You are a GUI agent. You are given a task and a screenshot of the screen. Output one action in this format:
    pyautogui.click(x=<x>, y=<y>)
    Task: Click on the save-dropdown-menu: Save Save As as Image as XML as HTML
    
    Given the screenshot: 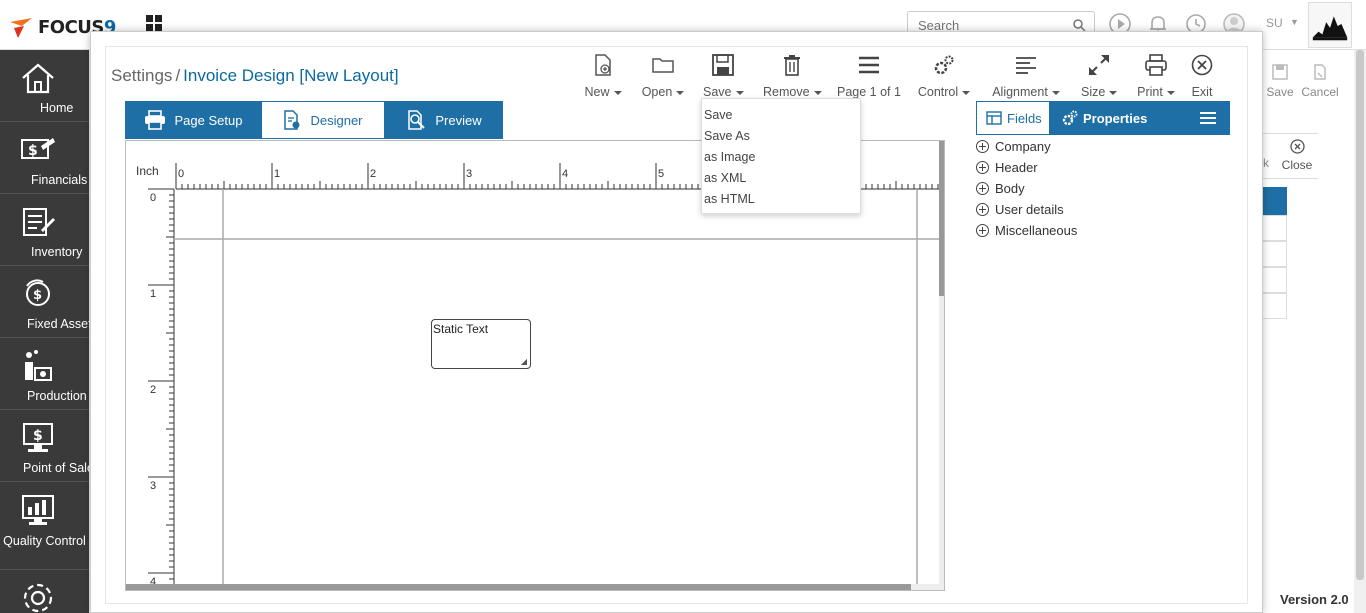 What is the action you would take?
    pyautogui.click(x=781, y=156)
    